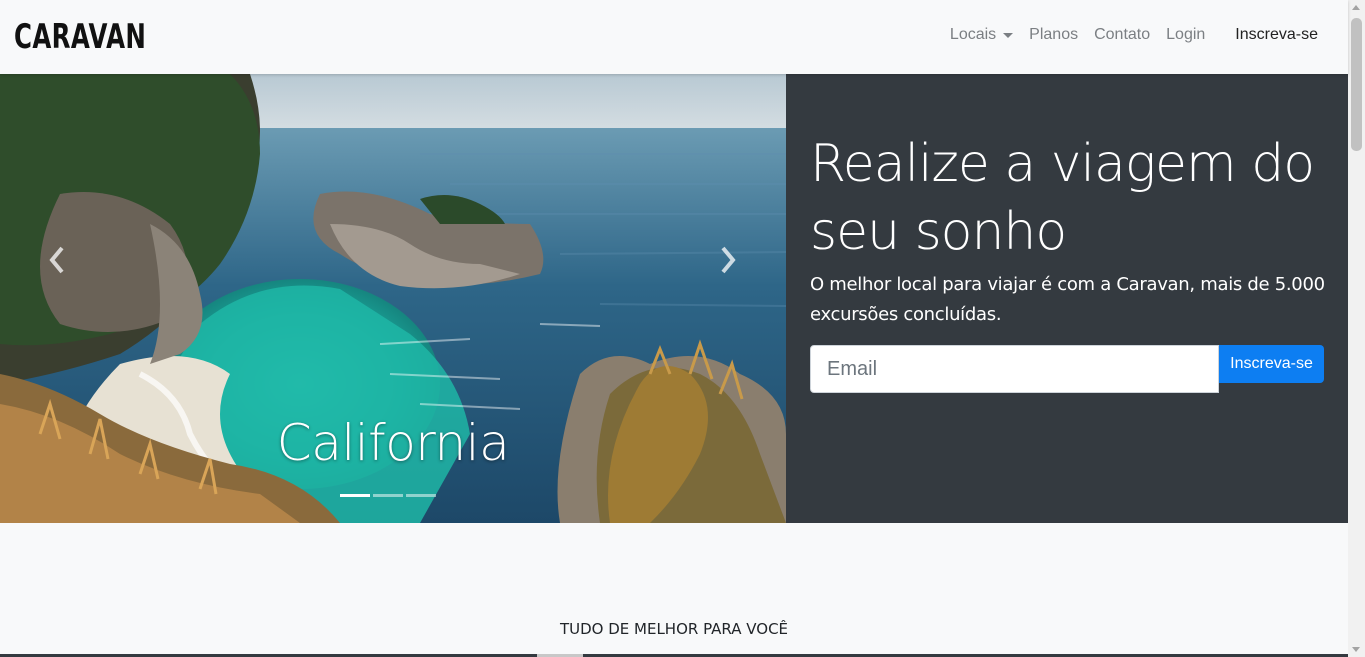  Describe the element at coordinates (1122, 35) in the screenshot. I see `nav-item-contato: Contato` at that location.